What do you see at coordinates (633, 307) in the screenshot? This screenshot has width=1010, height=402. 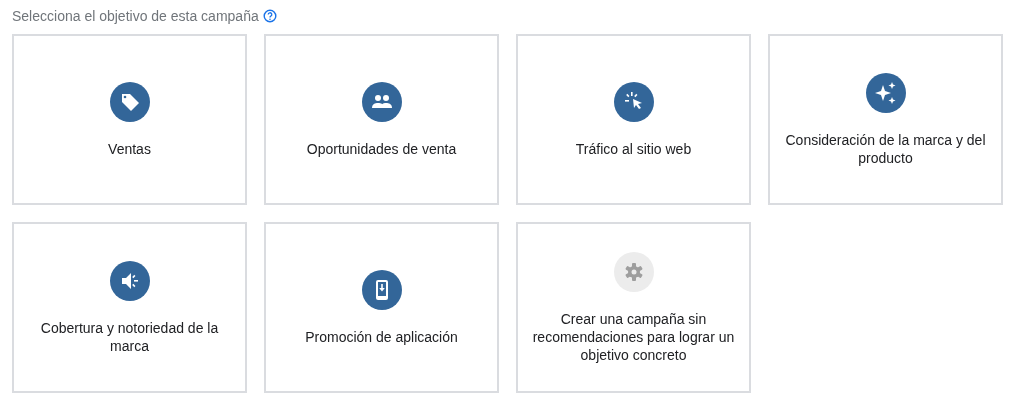 I see `objective-card: Crear una campaña sin recomendaciones para lograr un objetivo concreto` at bounding box center [633, 307].